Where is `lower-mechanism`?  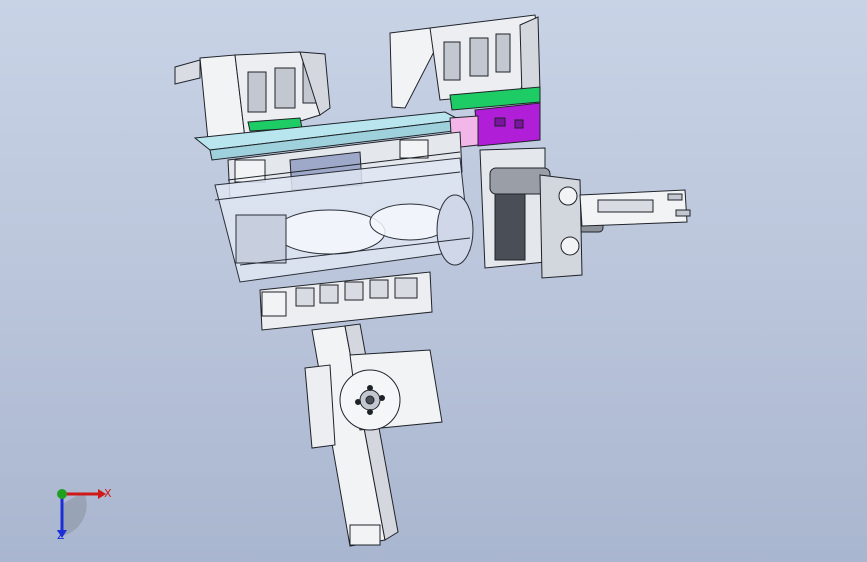
lower-mechanism is located at coordinates (346, 301).